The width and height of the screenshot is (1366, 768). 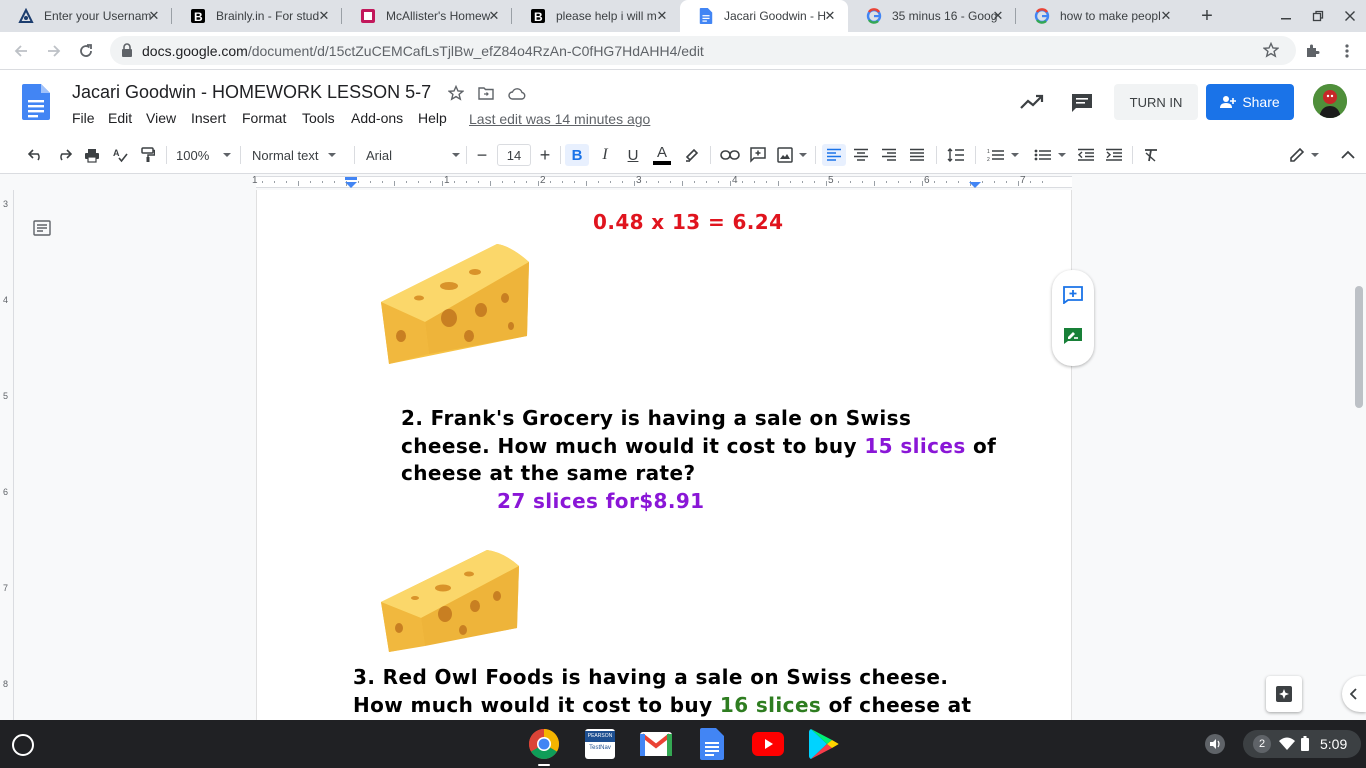 I want to click on insert-image-icon, so click(x=792, y=155).